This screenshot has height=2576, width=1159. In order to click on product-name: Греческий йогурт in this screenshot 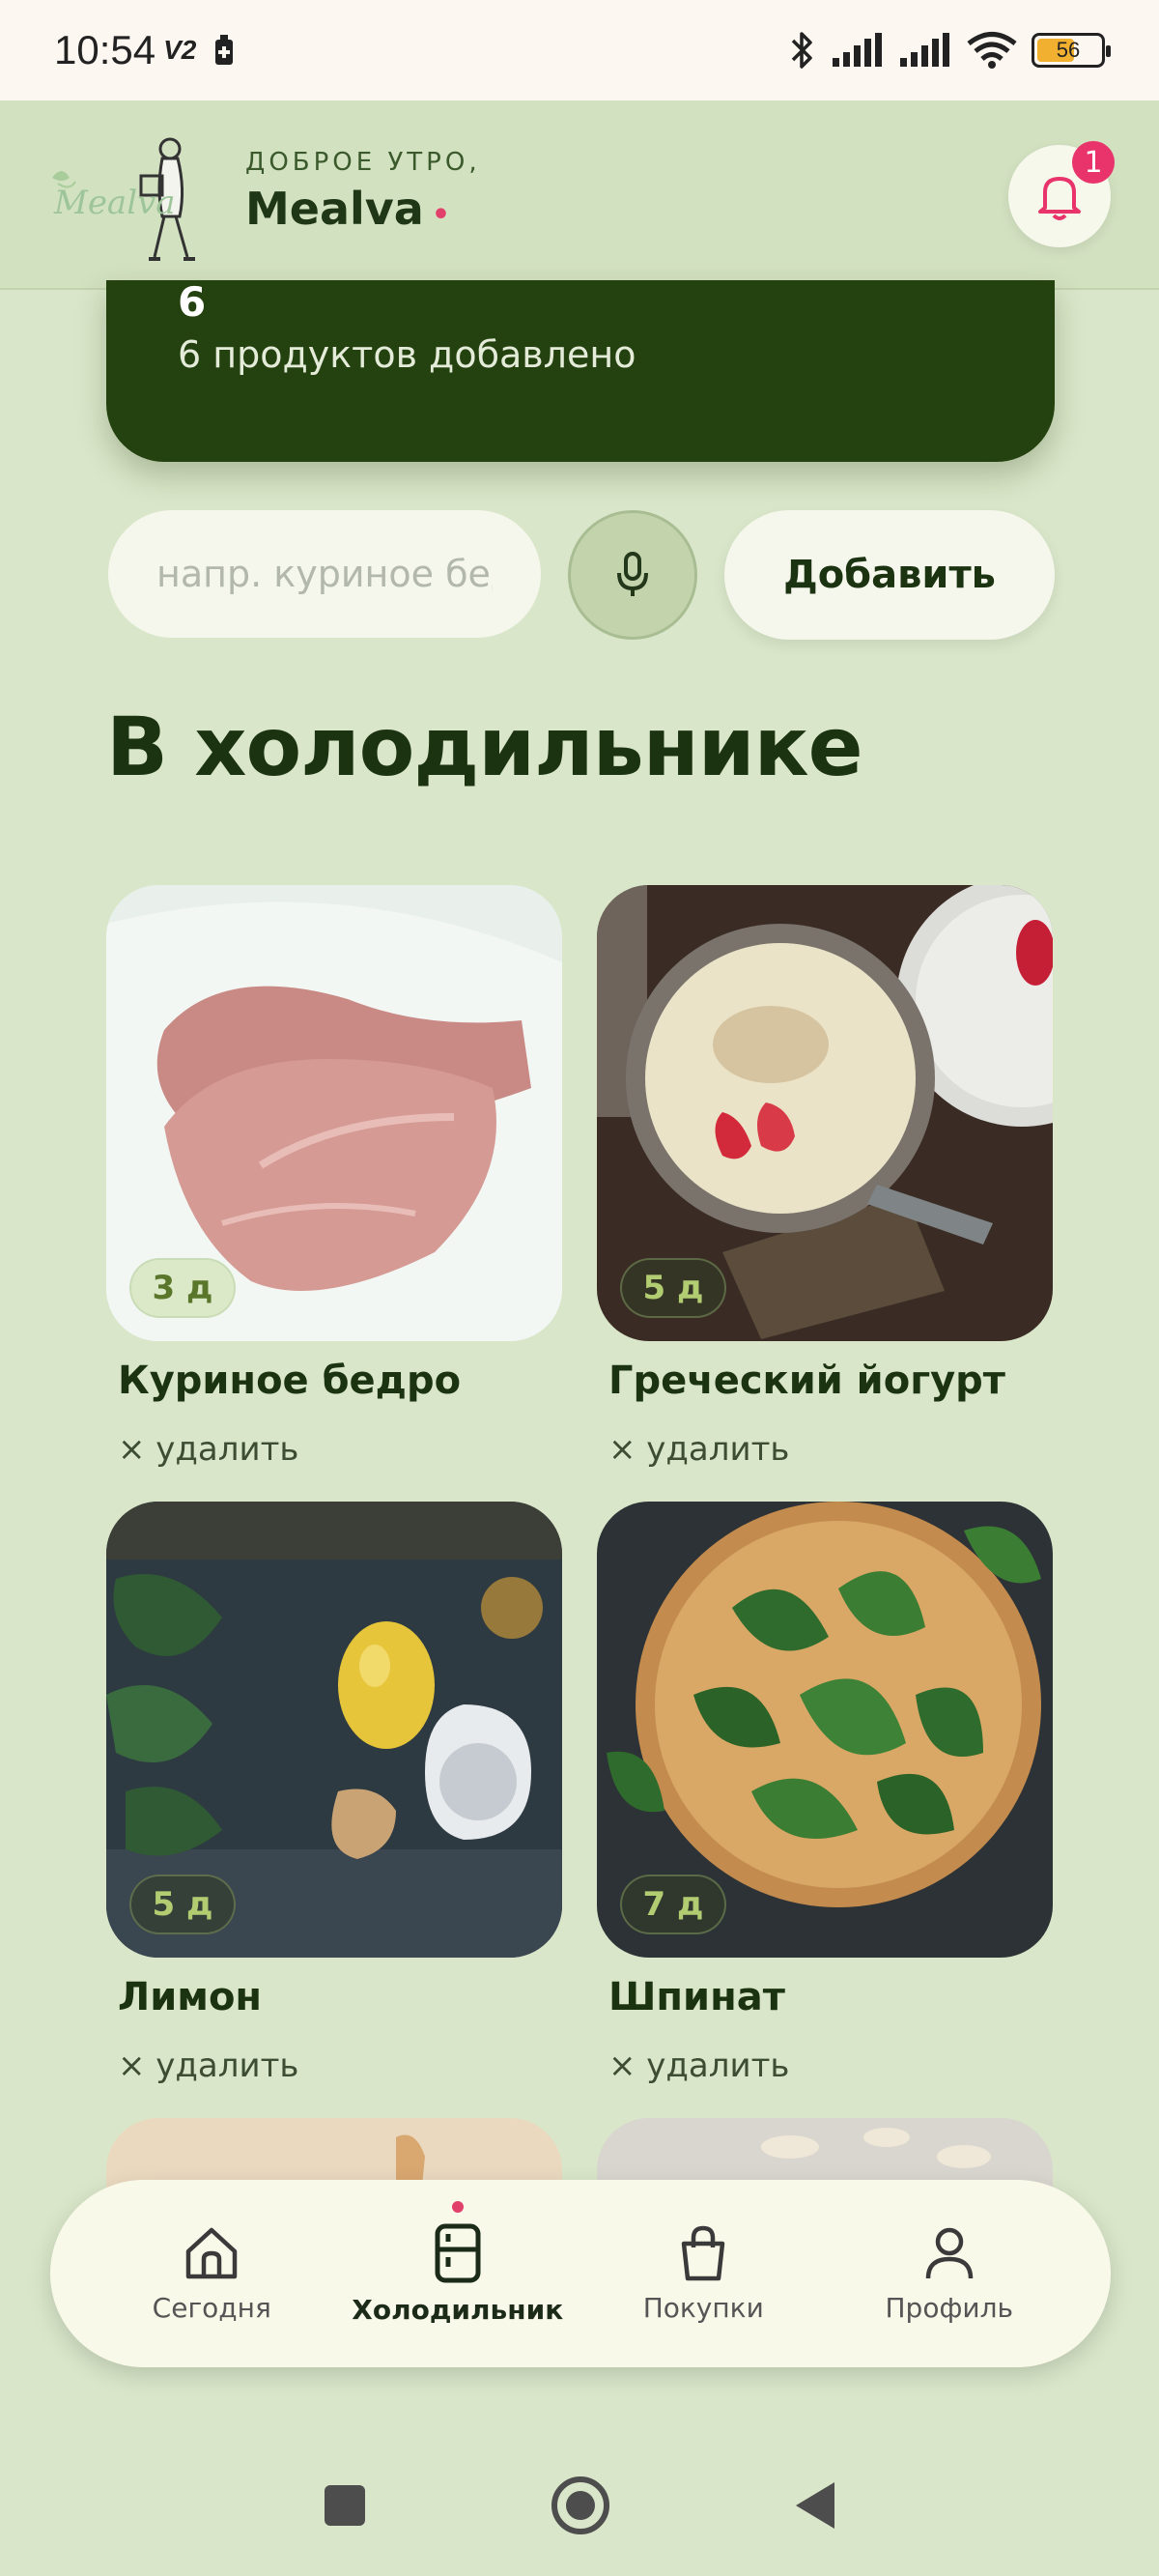, I will do `click(807, 1381)`.